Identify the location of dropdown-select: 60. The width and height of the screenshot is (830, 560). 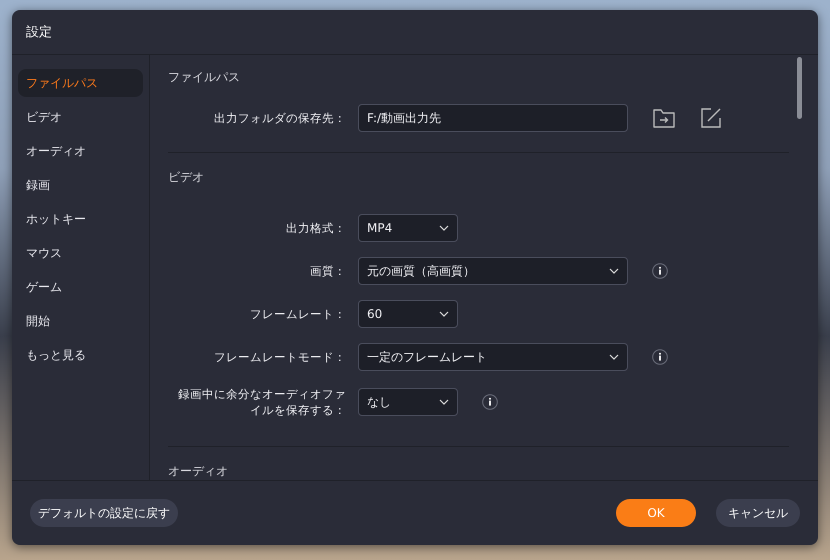
(408, 314).